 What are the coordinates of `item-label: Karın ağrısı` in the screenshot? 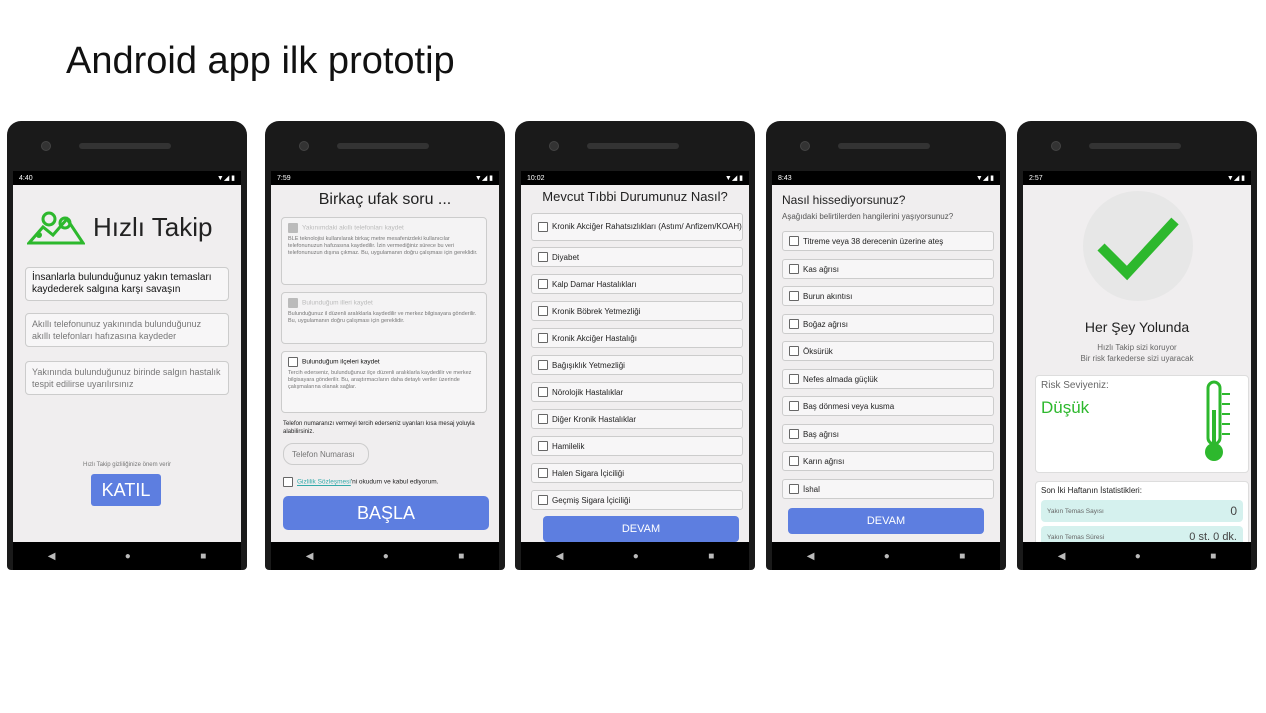 It's located at (824, 461).